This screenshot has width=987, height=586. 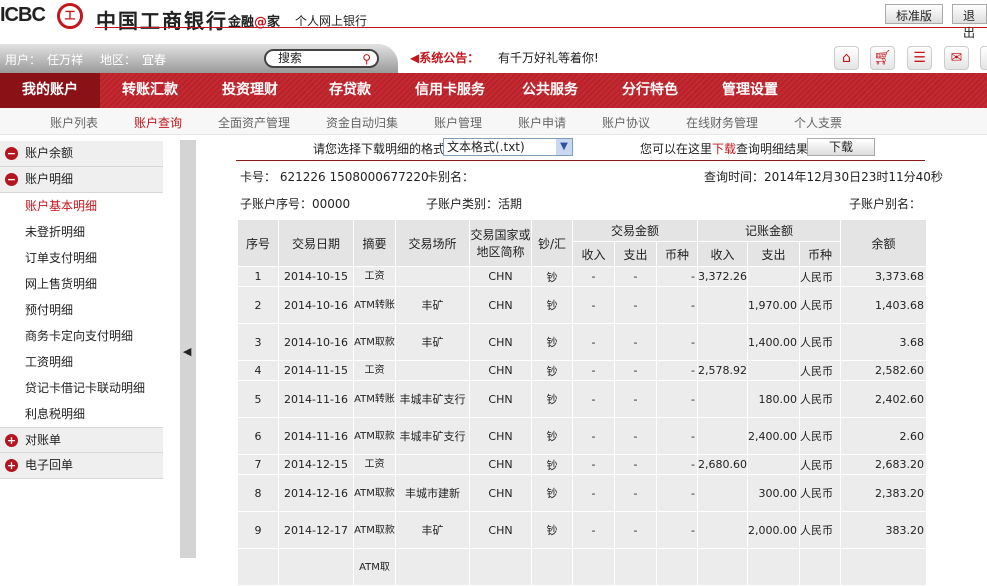 I want to click on format-select: 文本格式(.txt) ▼, so click(x=508, y=147).